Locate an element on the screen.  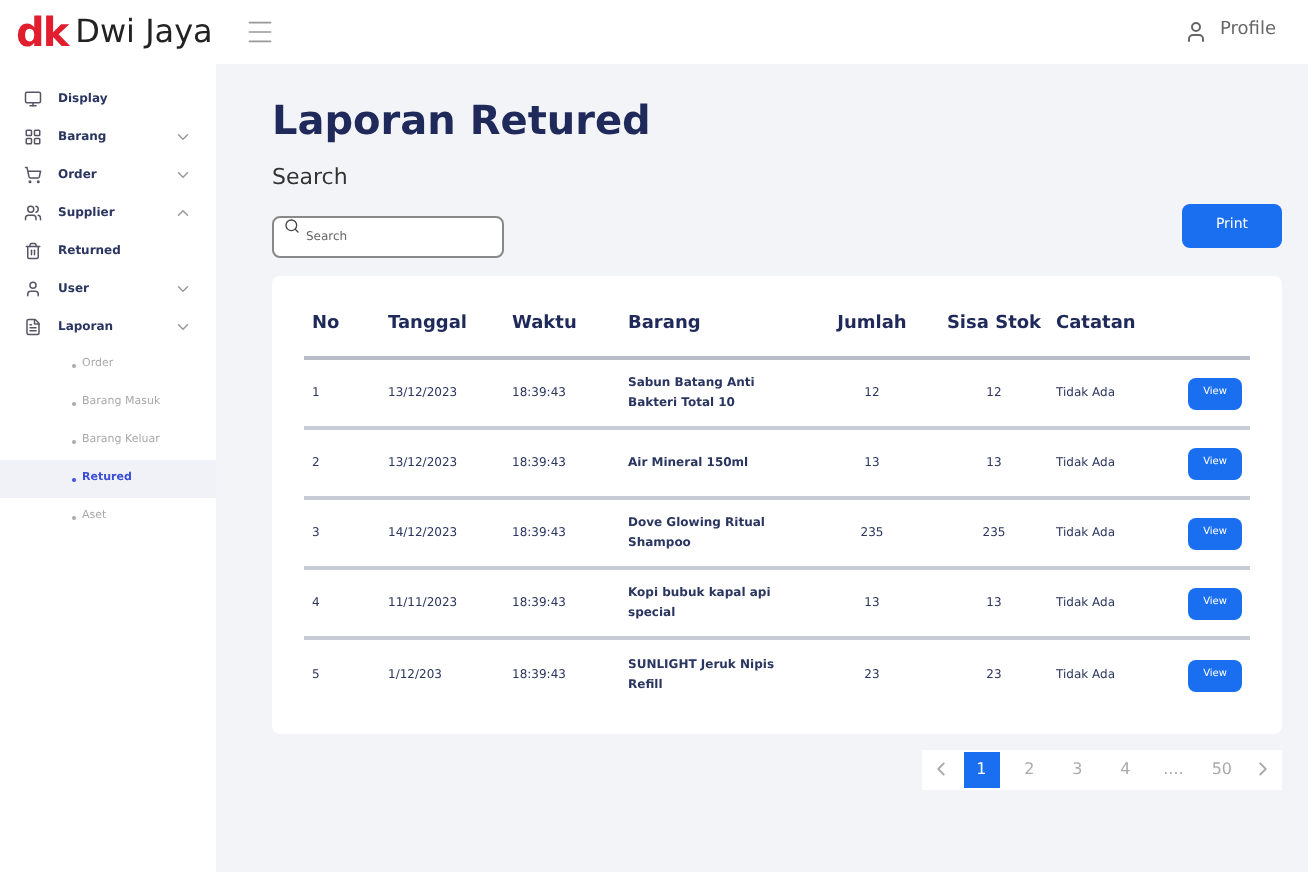
column-header: Sisa Stok is located at coordinates (994, 324).